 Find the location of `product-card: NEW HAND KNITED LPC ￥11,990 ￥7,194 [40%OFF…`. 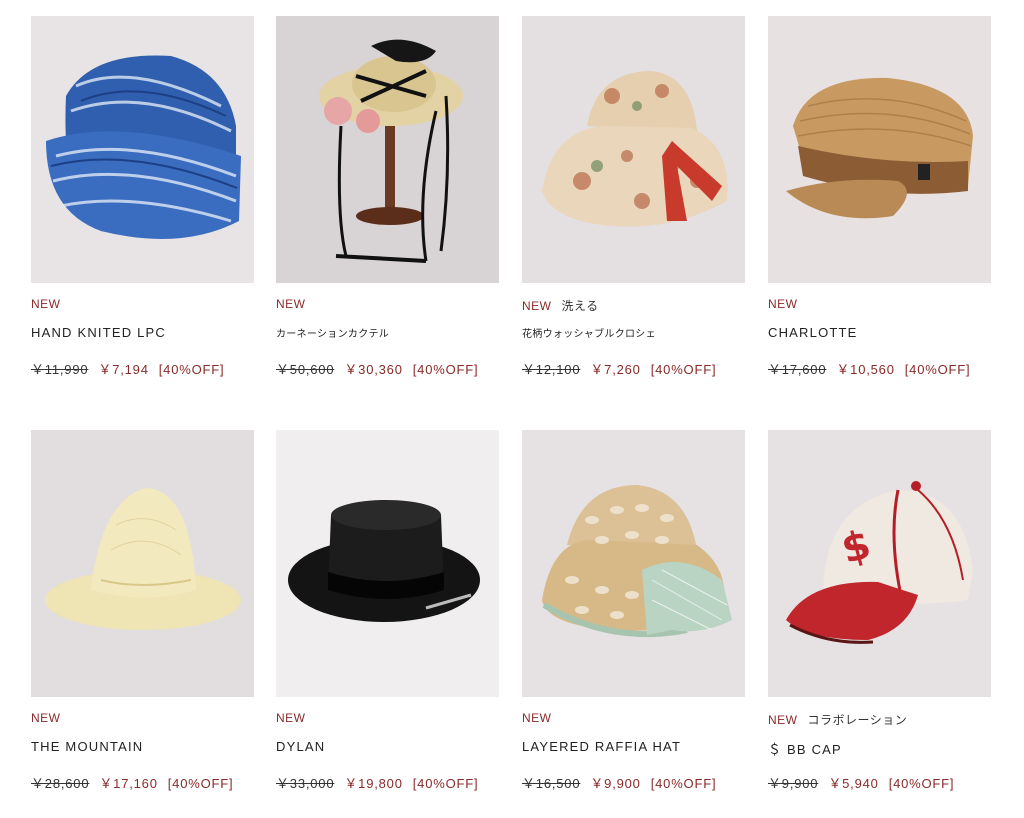

product-card: NEW HAND KNITED LPC ￥11,990 ￥7,194 [40%OFF… is located at coordinates (143, 197).